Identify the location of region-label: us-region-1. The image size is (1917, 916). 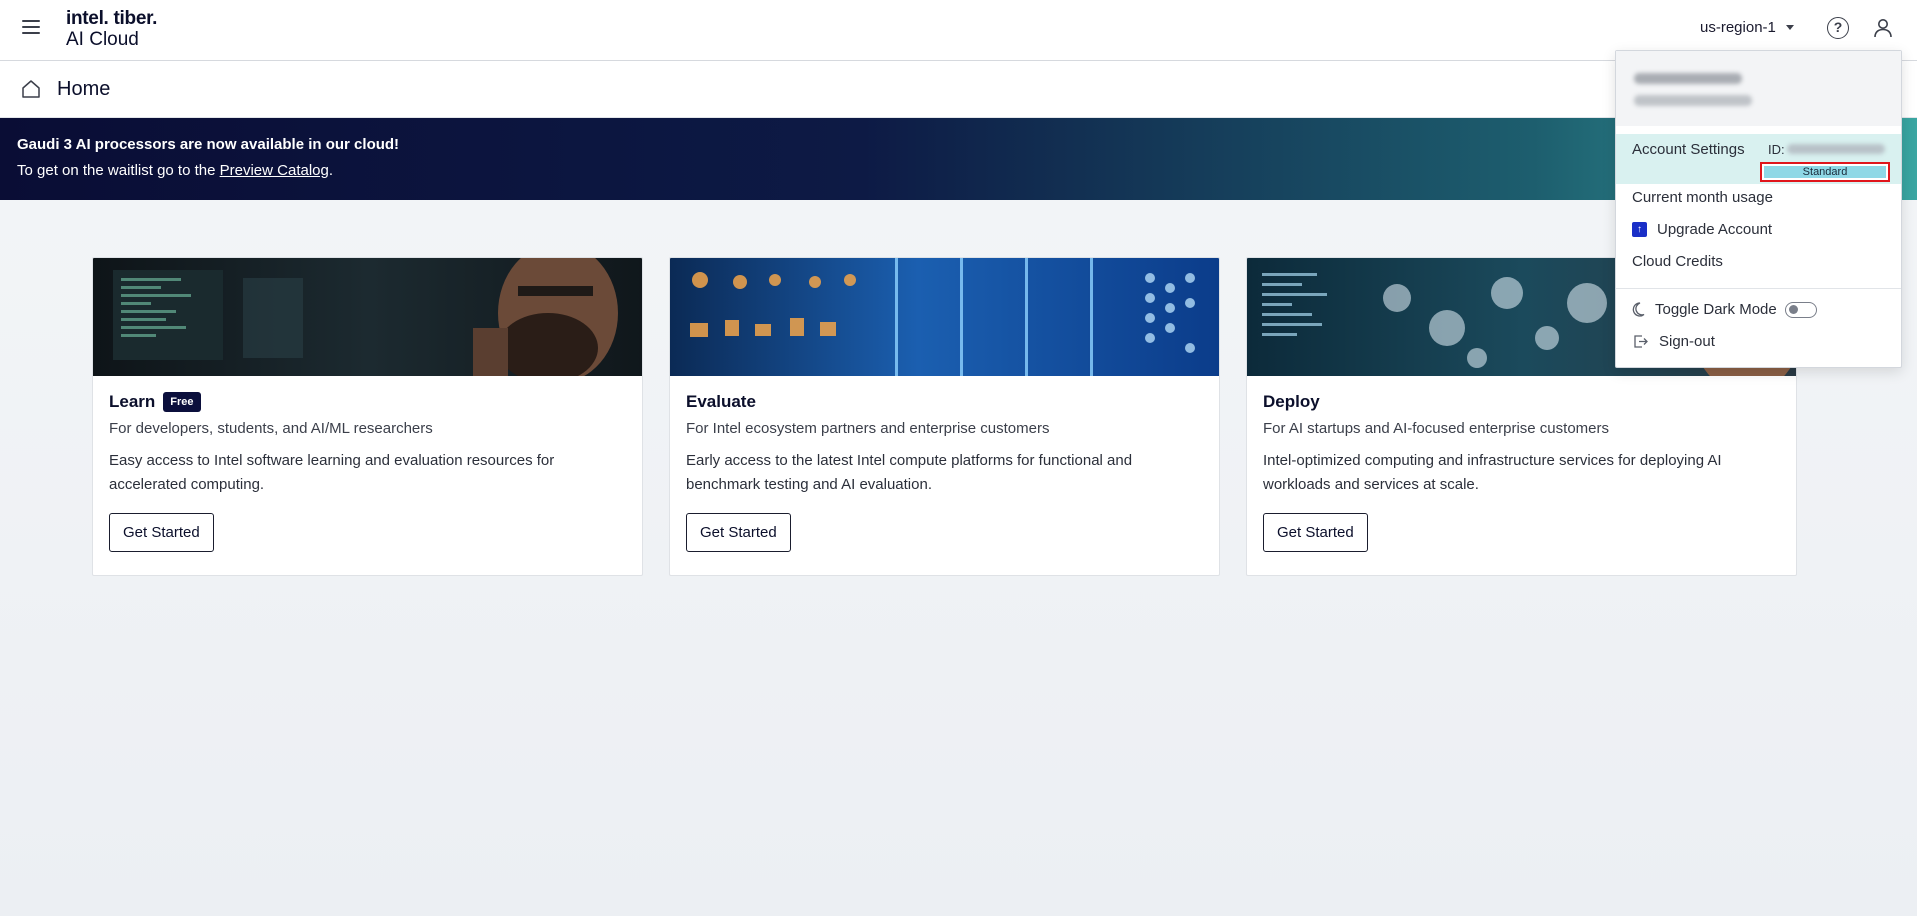
(1738, 27).